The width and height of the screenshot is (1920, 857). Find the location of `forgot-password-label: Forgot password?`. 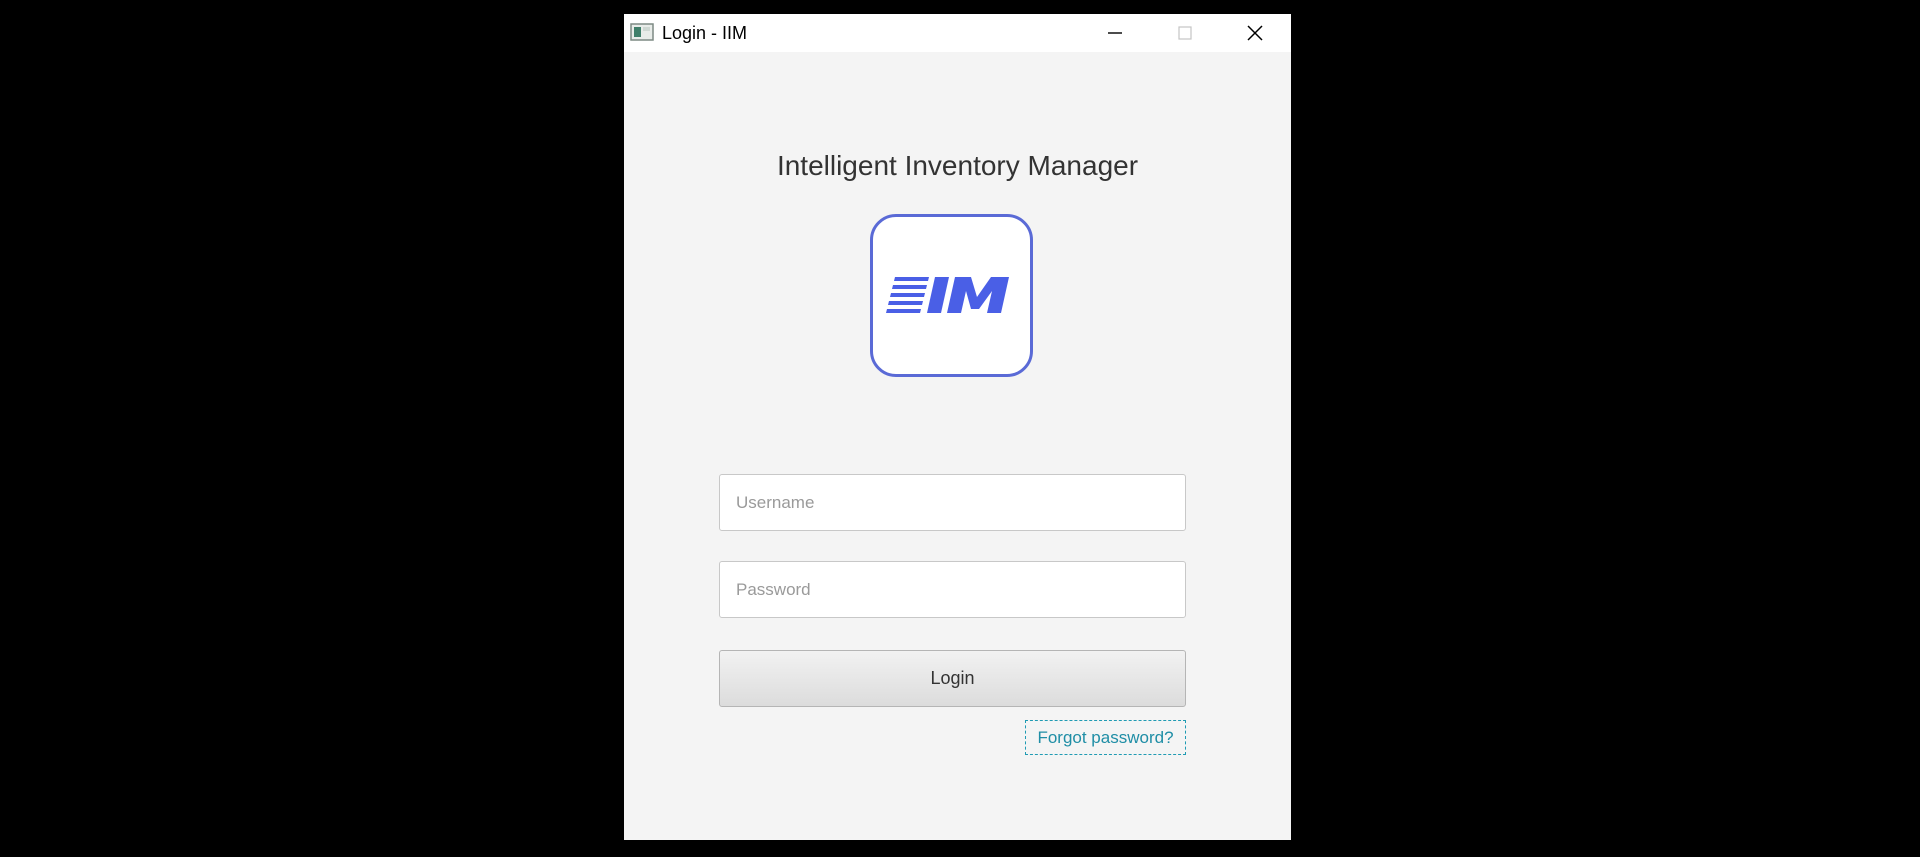

forgot-password-label: Forgot password? is located at coordinates (1105, 737).